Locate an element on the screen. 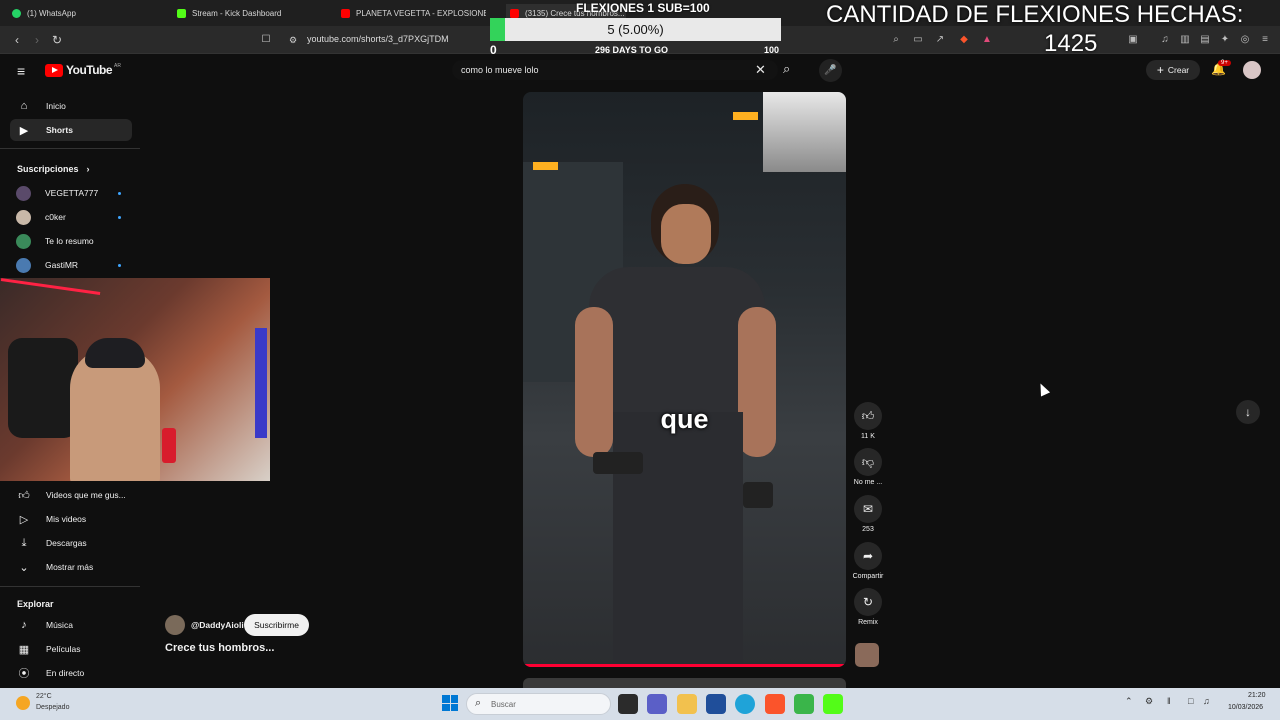 This screenshot has width=1280, height=720. cast-icon: ▭ is located at coordinates (918, 40).